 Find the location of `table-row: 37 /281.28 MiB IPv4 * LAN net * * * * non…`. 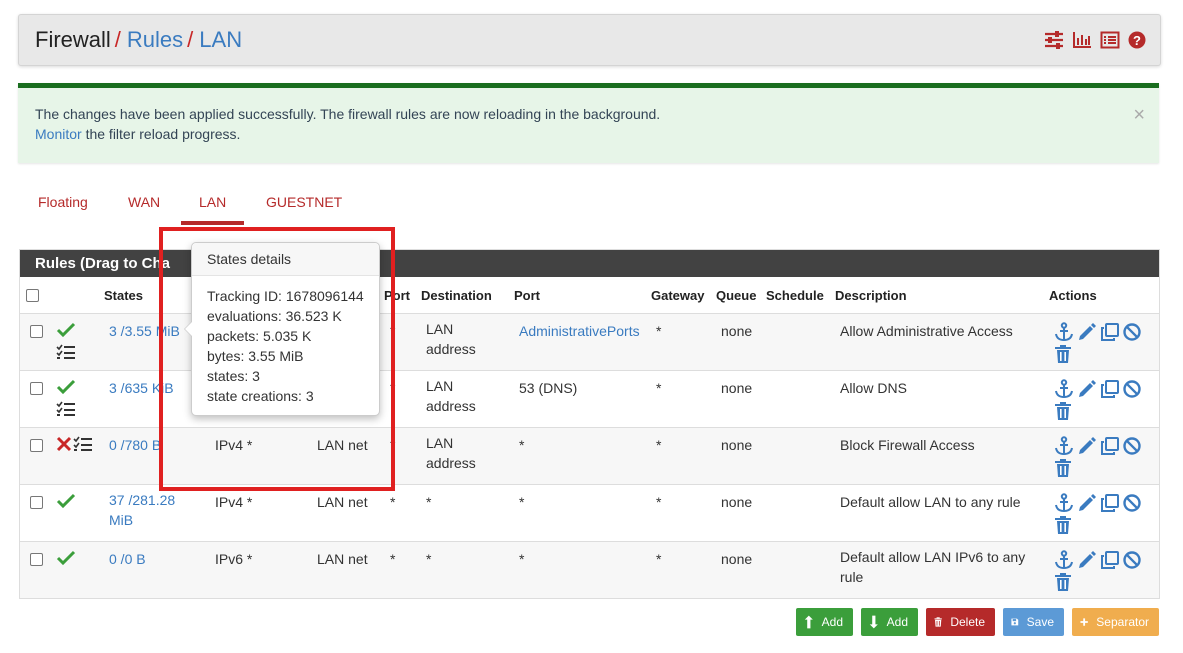

table-row: 37 /281.28 MiB IPv4 * LAN net * * * * non… is located at coordinates (589, 512).